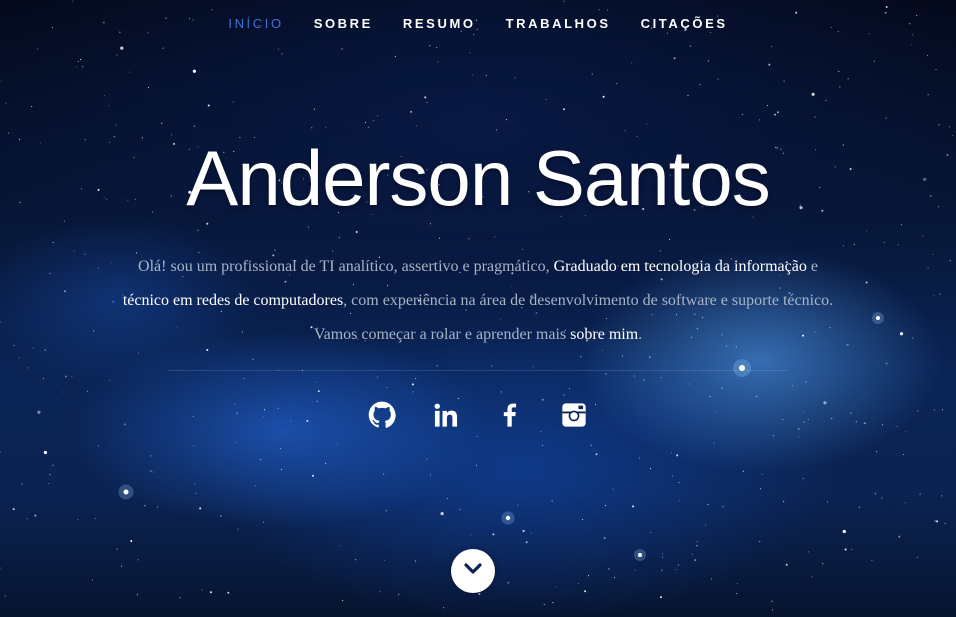  I want to click on nav-item-inicio: Início, so click(255, 23).